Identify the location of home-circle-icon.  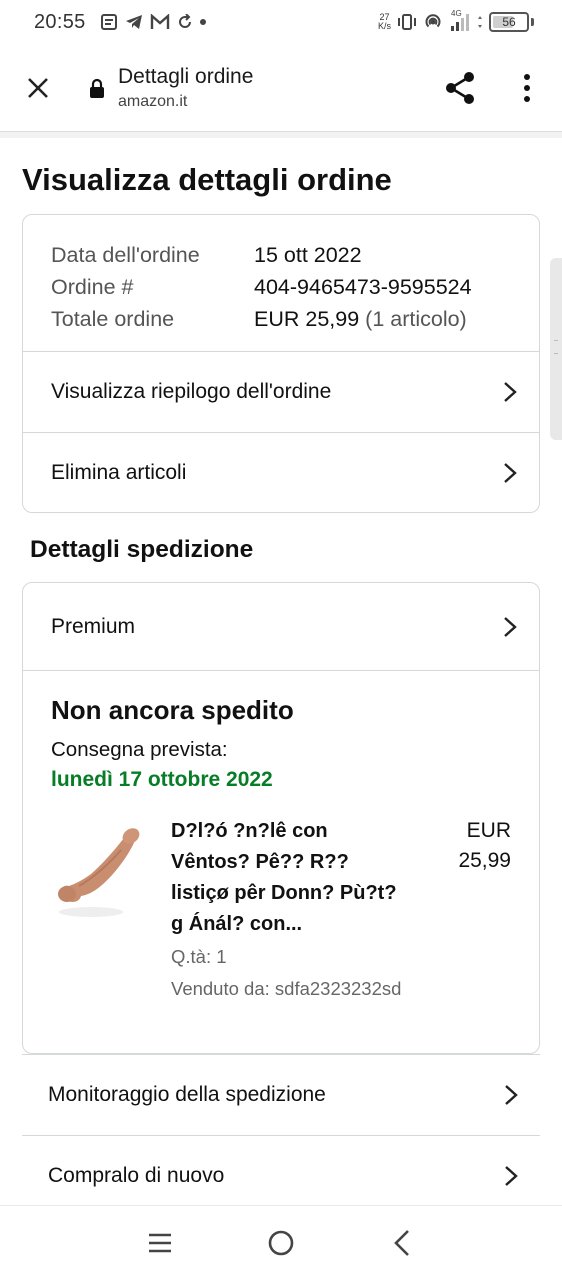
(281, 1243).